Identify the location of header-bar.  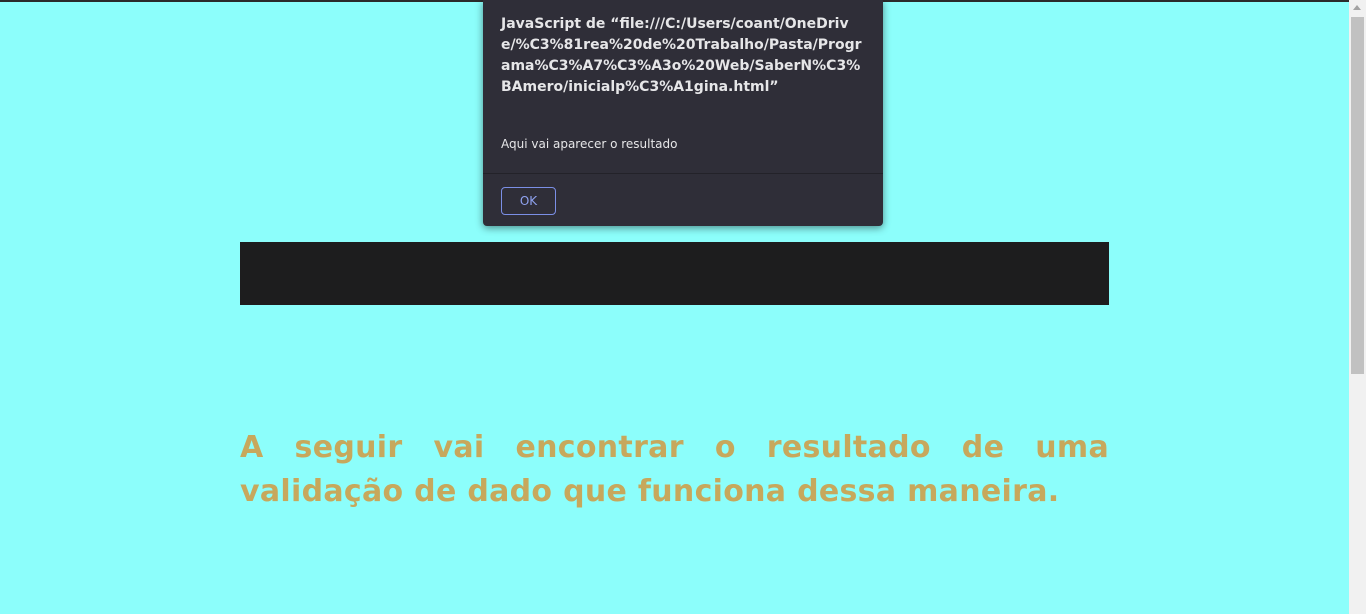
(674, 273).